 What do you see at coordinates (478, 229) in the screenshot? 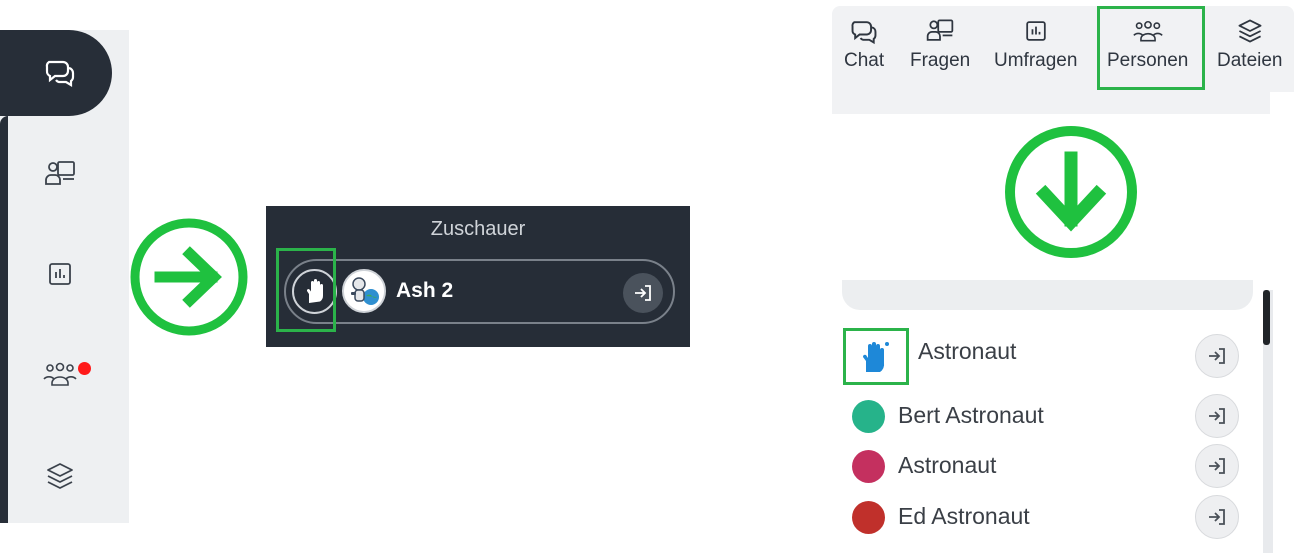
I see `viewer-panel-title: Zuschauer` at bounding box center [478, 229].